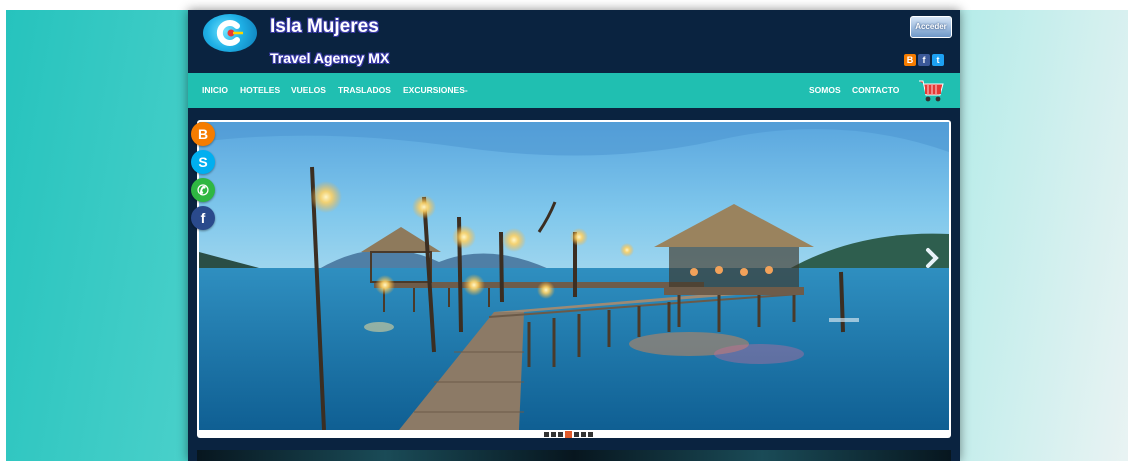  I want to click on slider-pagination, so click(568, 434).